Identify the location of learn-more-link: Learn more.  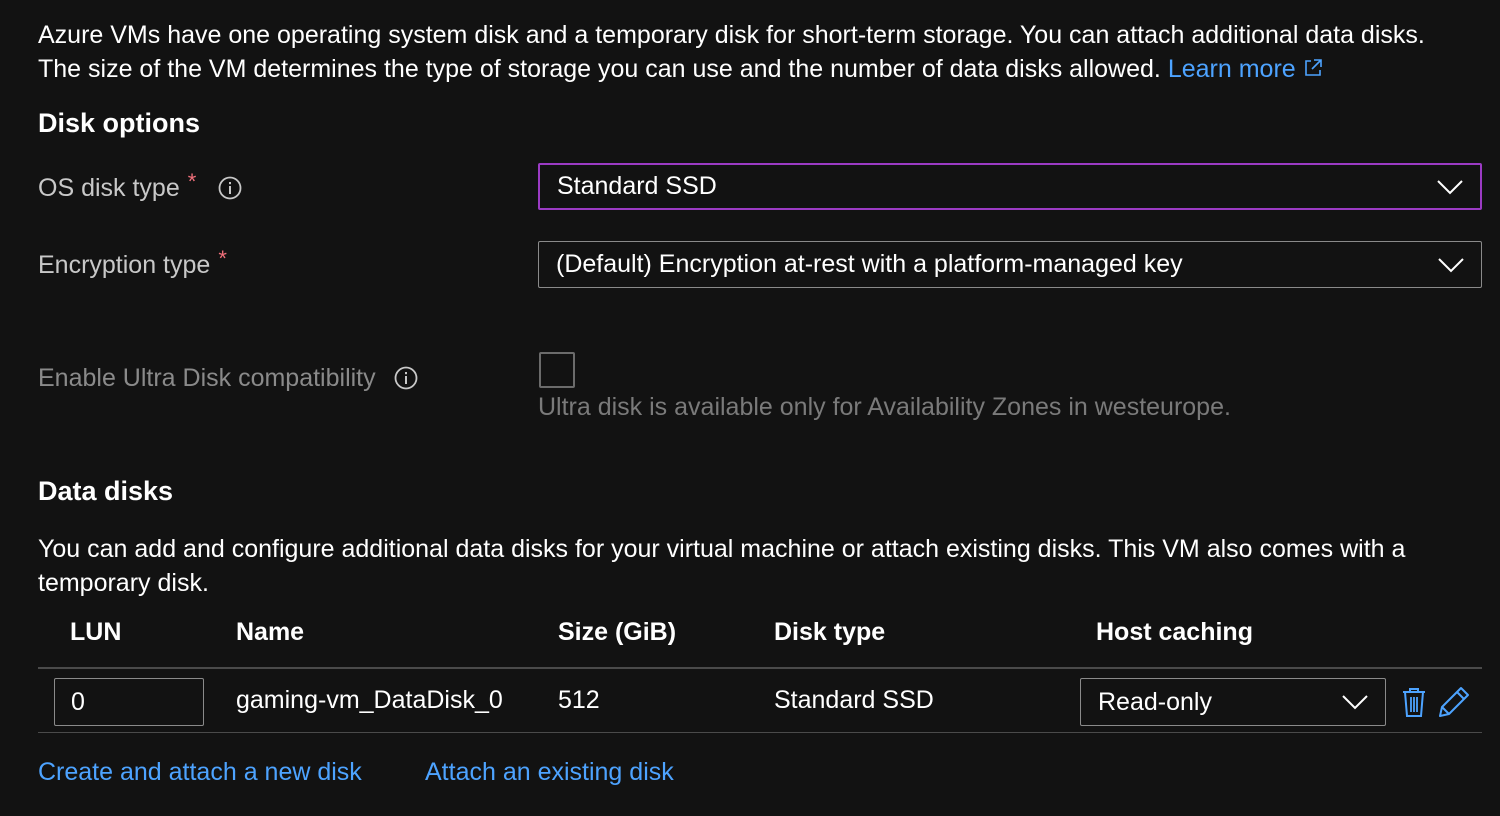
(1246, 69).